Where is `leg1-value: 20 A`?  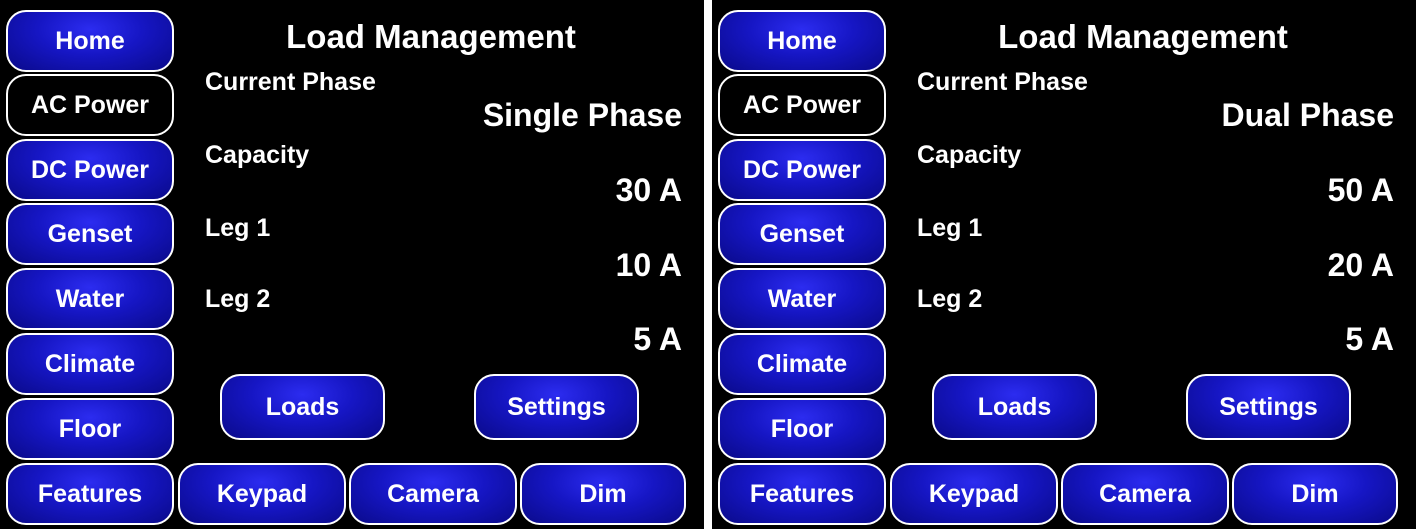
leg1-value: 20 A is located at coordinates (1360, 265).